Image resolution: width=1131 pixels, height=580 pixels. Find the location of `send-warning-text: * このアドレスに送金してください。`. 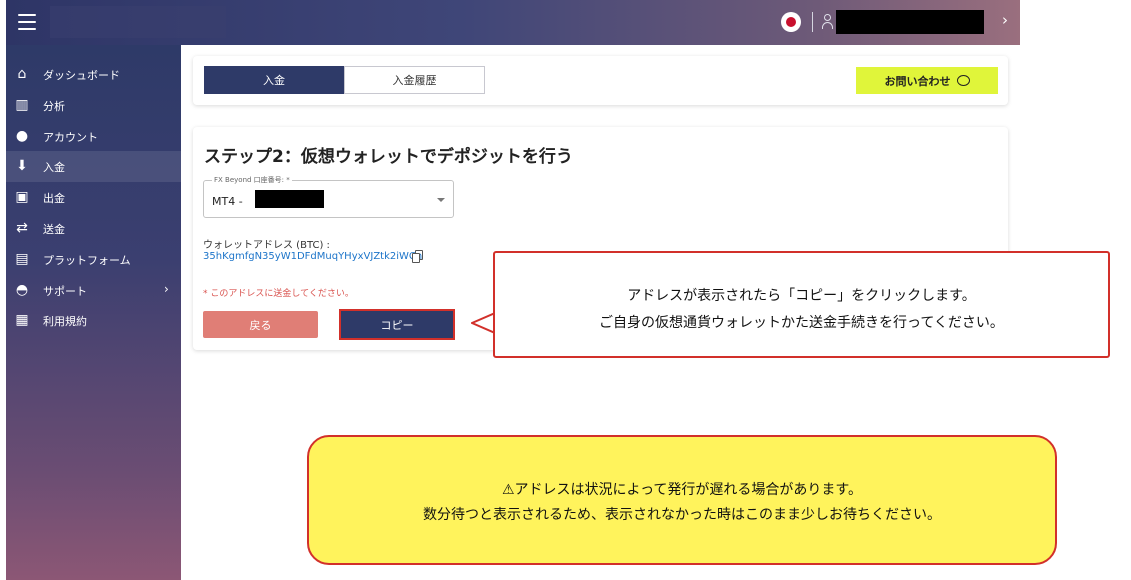

send-warning-text: * このアドレスに送金してください。 is located at coordinates (278, 294).